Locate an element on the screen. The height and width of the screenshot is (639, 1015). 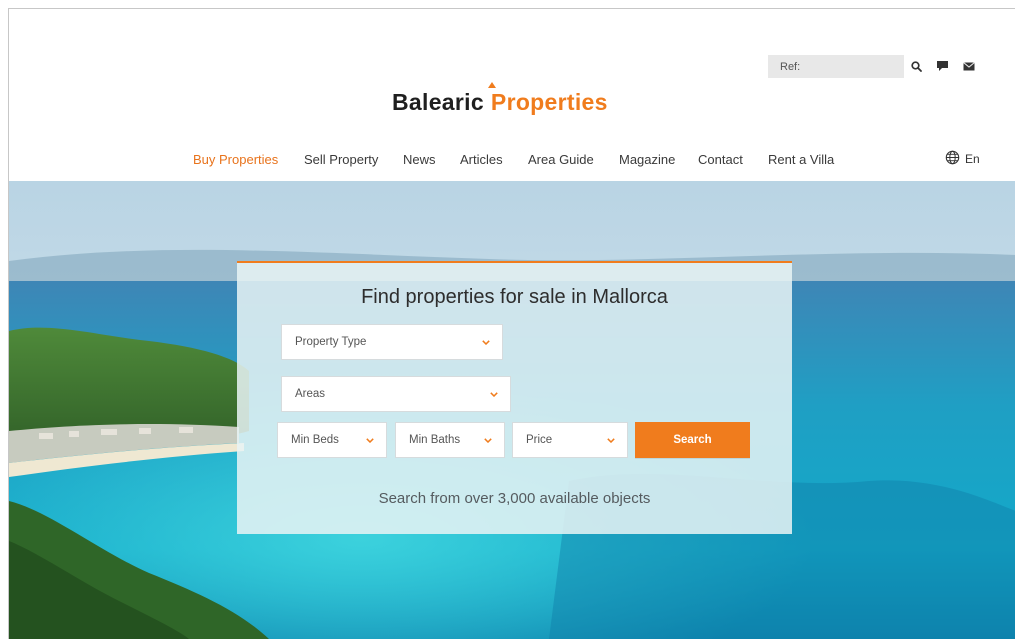
search-title: Find properties for sale in Mallorca is located at coordinates (514, 297).